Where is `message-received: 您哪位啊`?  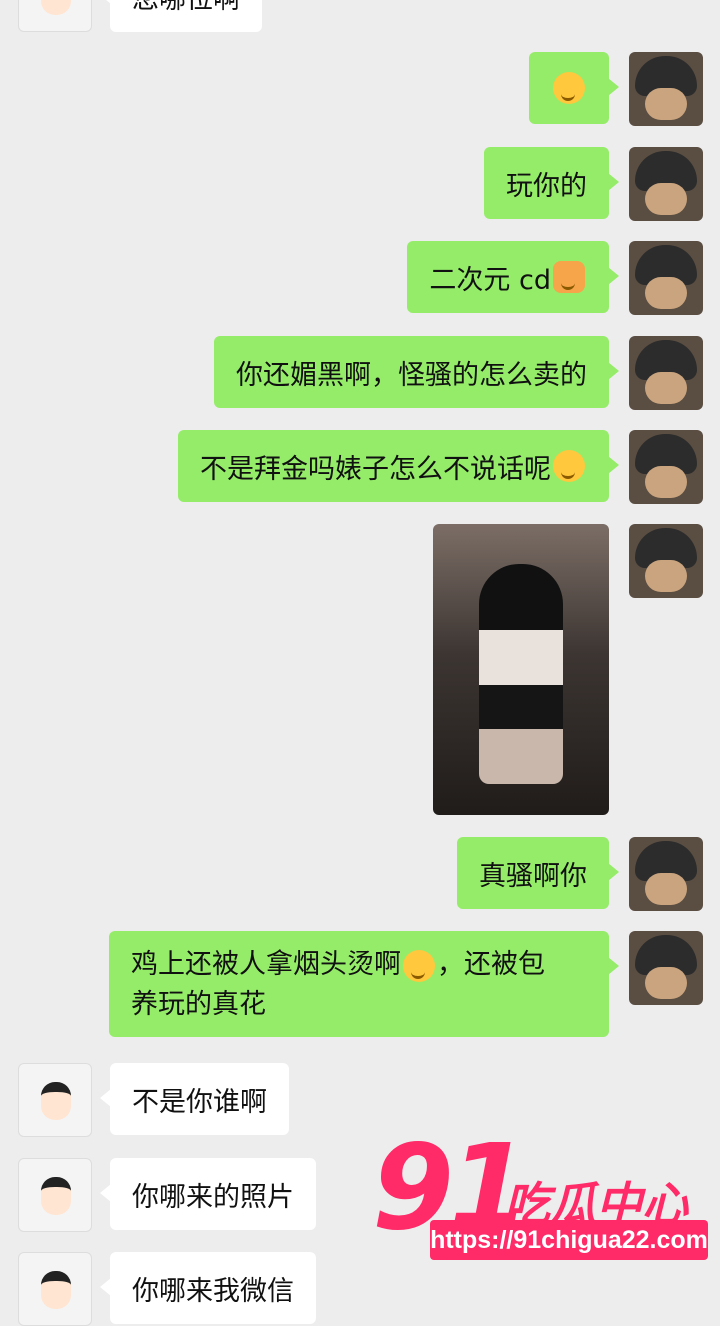 message-received: 您哪位啊 is located at coordinates (181, 16).